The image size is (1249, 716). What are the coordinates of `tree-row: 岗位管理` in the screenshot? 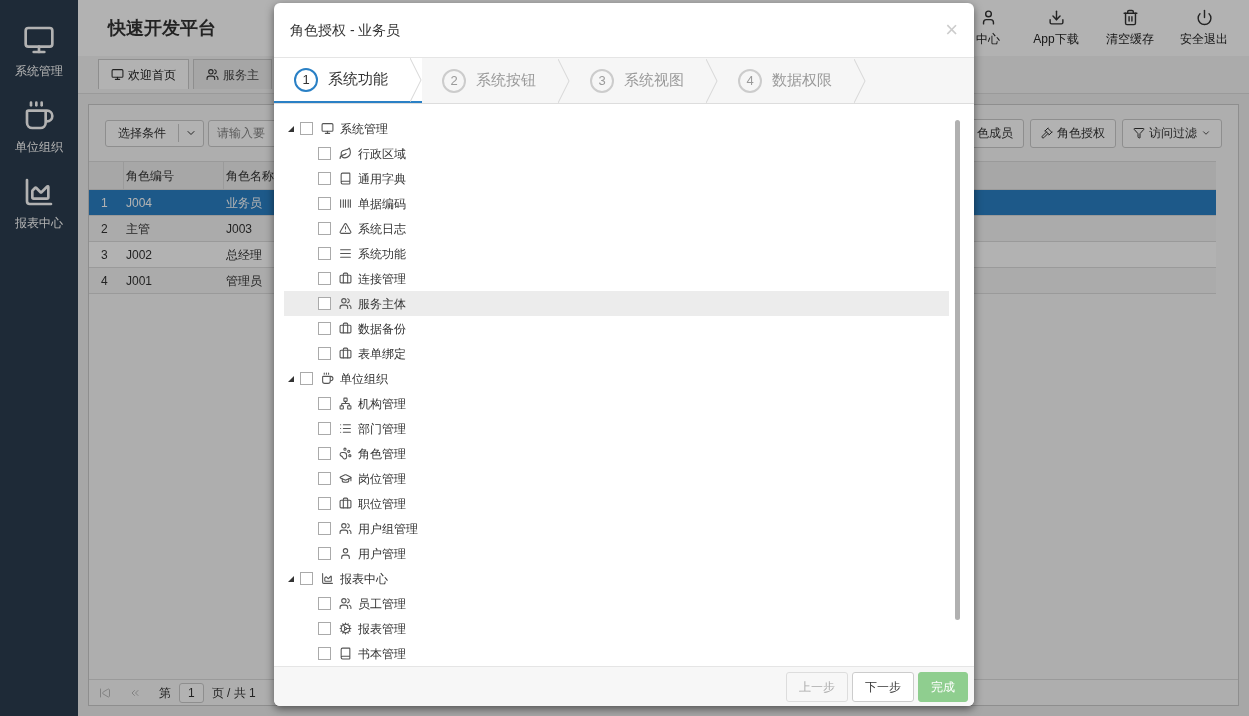 It's located at (616, 478).